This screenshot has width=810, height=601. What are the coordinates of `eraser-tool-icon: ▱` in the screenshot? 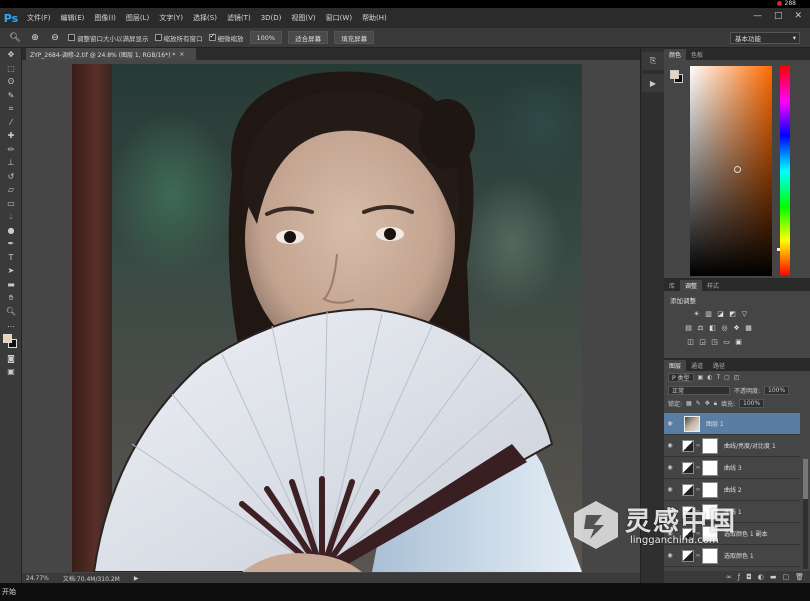 It's located at (11, 190).